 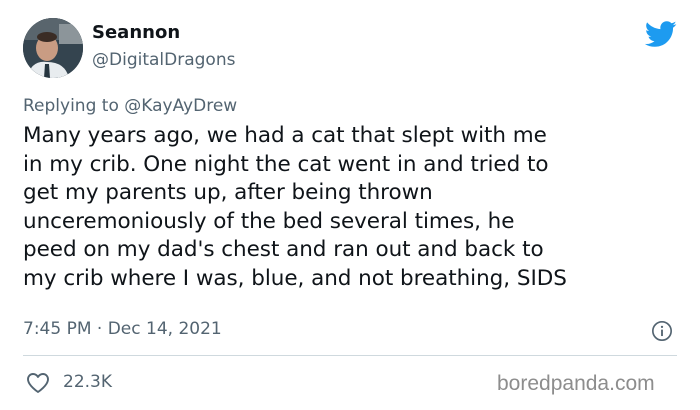 I want to click on divider, so click(x=350, y=355).